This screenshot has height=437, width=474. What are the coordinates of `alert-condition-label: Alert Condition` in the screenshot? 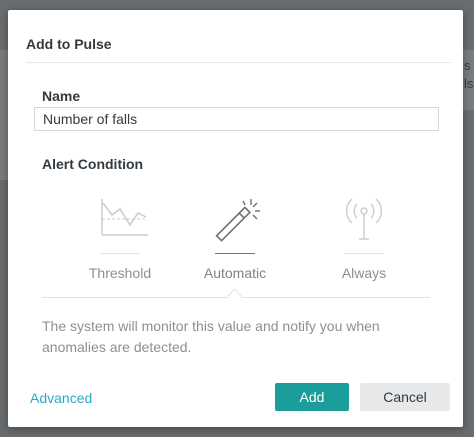 It's located at (93, 164).